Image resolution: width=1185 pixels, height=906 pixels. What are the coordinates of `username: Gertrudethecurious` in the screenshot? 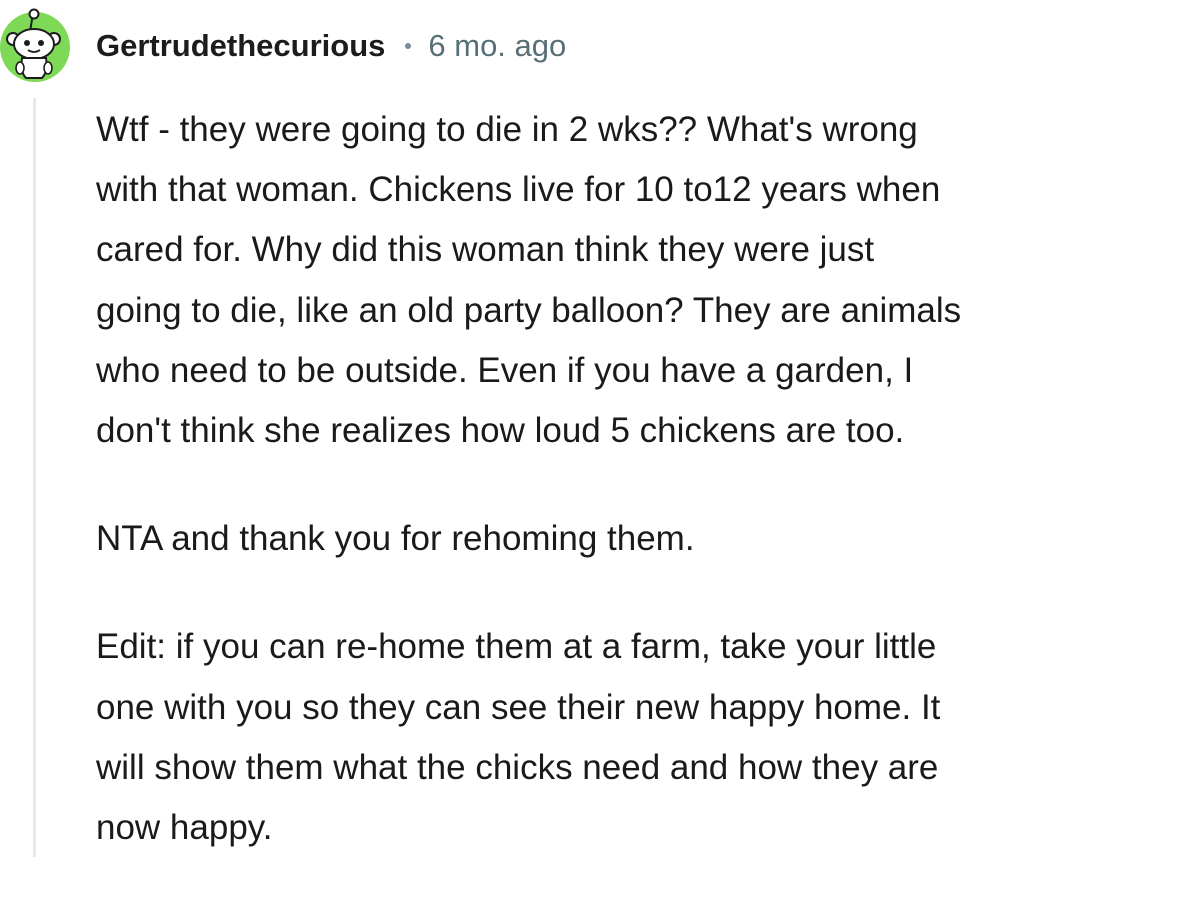 It's located at (240, 46).